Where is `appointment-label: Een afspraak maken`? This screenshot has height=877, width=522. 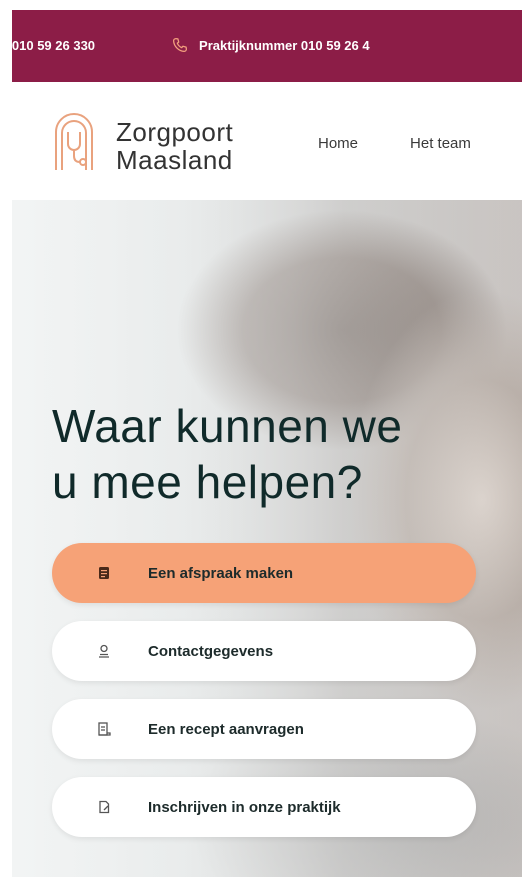
appointment-label: Een afspraak maken is located at coordinates (221, 573).